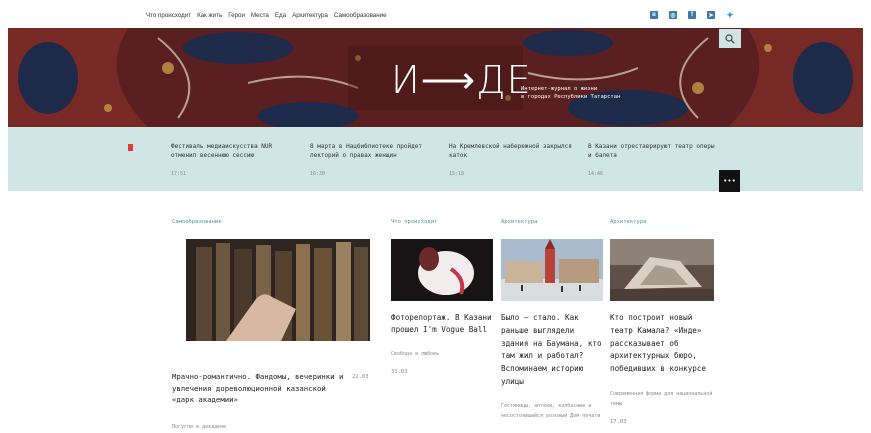 This screenshot has height=433, width=871. I want to click on nav-item-what-happens: Что происходит, so click(168, 15).